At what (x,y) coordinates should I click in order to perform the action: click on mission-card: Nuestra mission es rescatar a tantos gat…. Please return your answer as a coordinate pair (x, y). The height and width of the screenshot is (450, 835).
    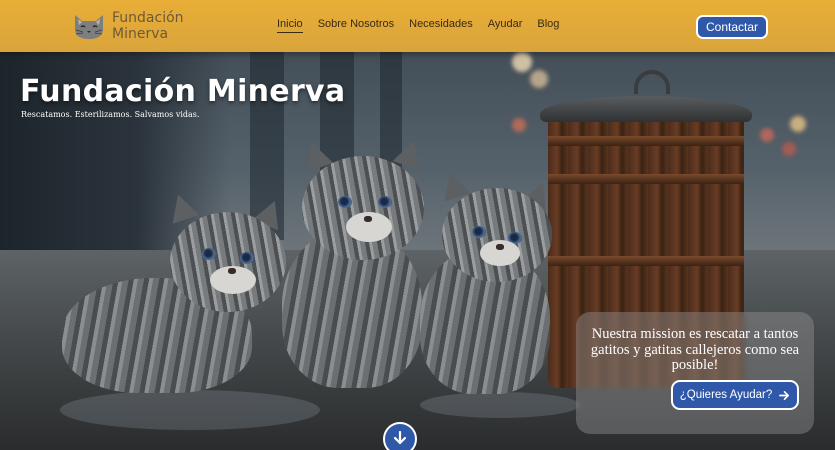
    Looking at the image, I should click on (695, 373).